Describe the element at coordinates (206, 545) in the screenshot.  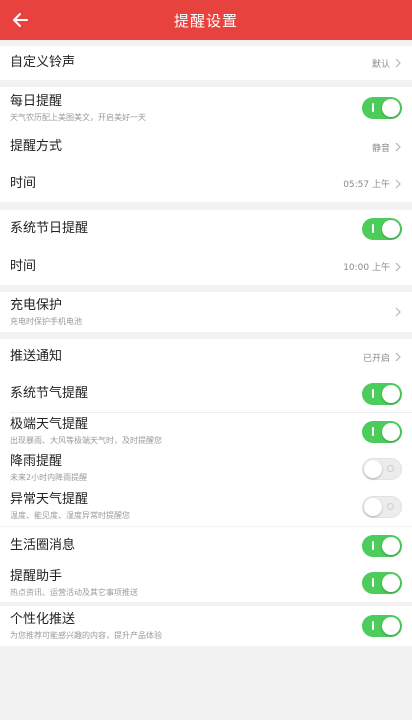
I see `life-circle-row: 生活圈消息` at that location.